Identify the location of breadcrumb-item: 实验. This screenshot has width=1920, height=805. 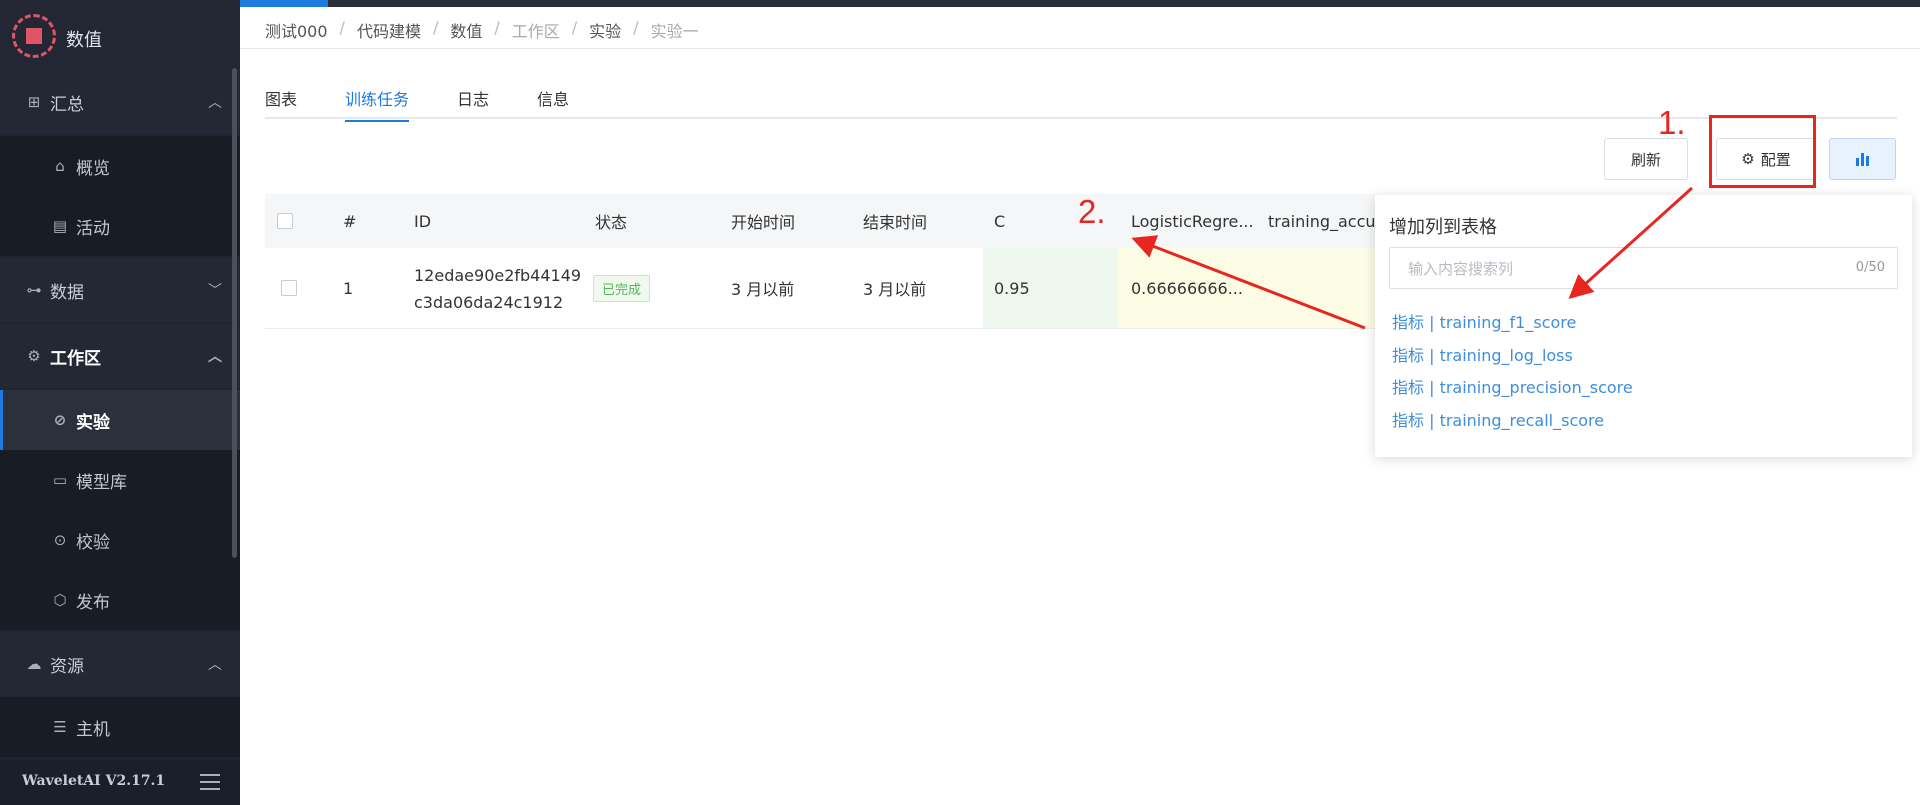
(605, 30).